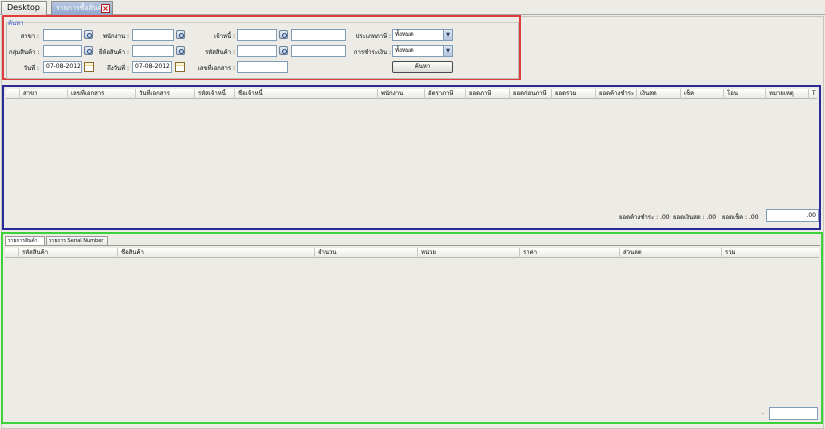 The image size is (825, 429). What do you see at coordinates (215, 94) in the screenshot?
I see `col-creditor-code: รหัสเจ้าหนี้` at bounding box center [215, 94].